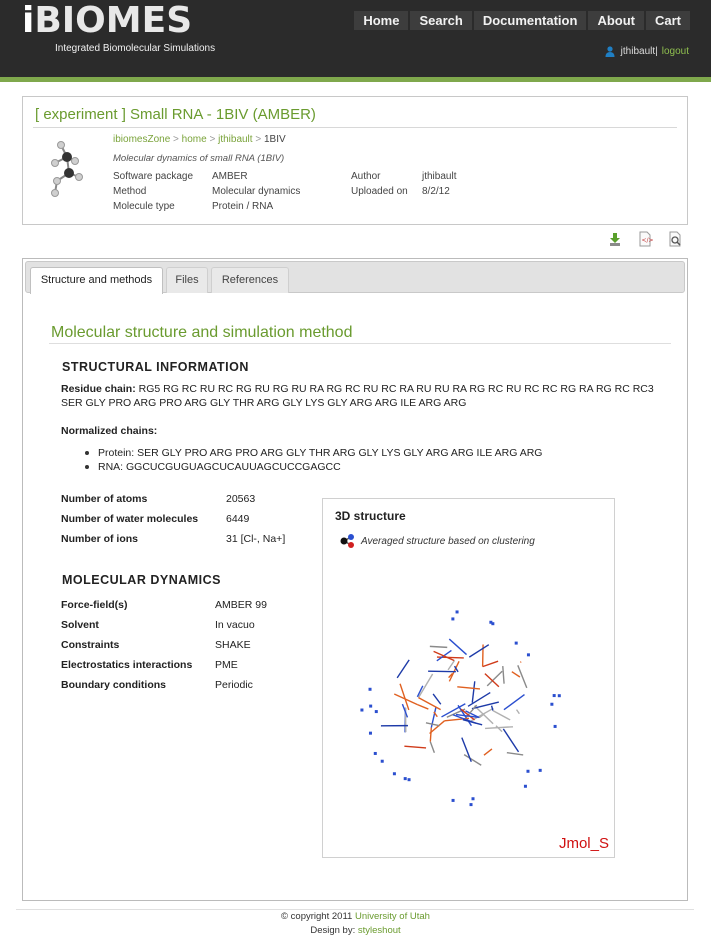 The image size is (711, 948). I want to click on tab-bar: Structure and methods Files References, so click(355, 277).